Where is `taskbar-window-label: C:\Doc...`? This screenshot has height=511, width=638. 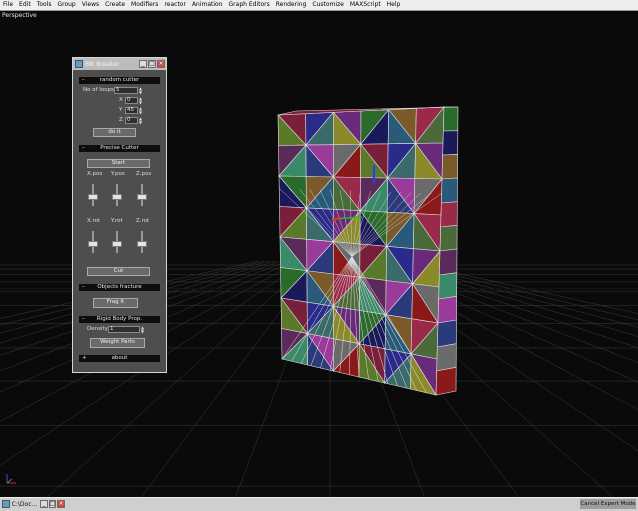
taskbar-window-label: C:\Doc... is located at coordinates (24, 504).